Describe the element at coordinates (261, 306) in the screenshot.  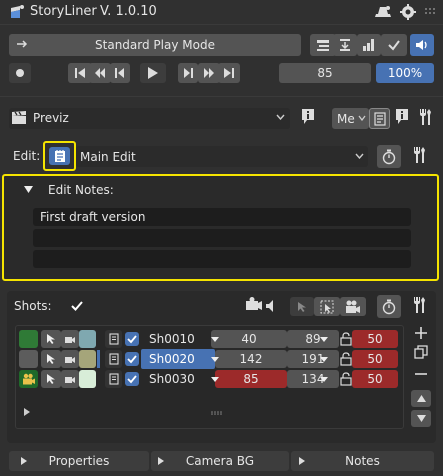
I see `camera-sound-icon` at that location.